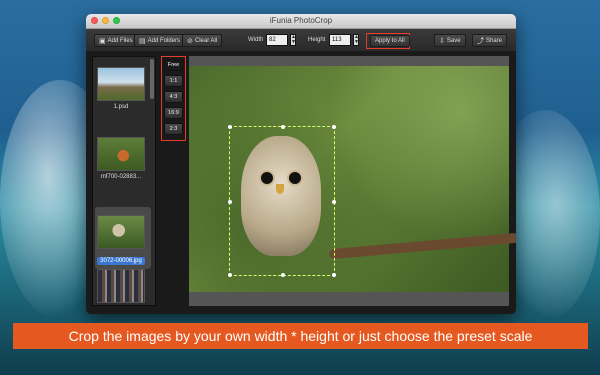 This screenshot has height=375, width=600. Describe the element at coordinates (124, 181) in the screenshot. I see `file-list: 1.psd mf700-02883... 3072-00006.jpg` at that location.